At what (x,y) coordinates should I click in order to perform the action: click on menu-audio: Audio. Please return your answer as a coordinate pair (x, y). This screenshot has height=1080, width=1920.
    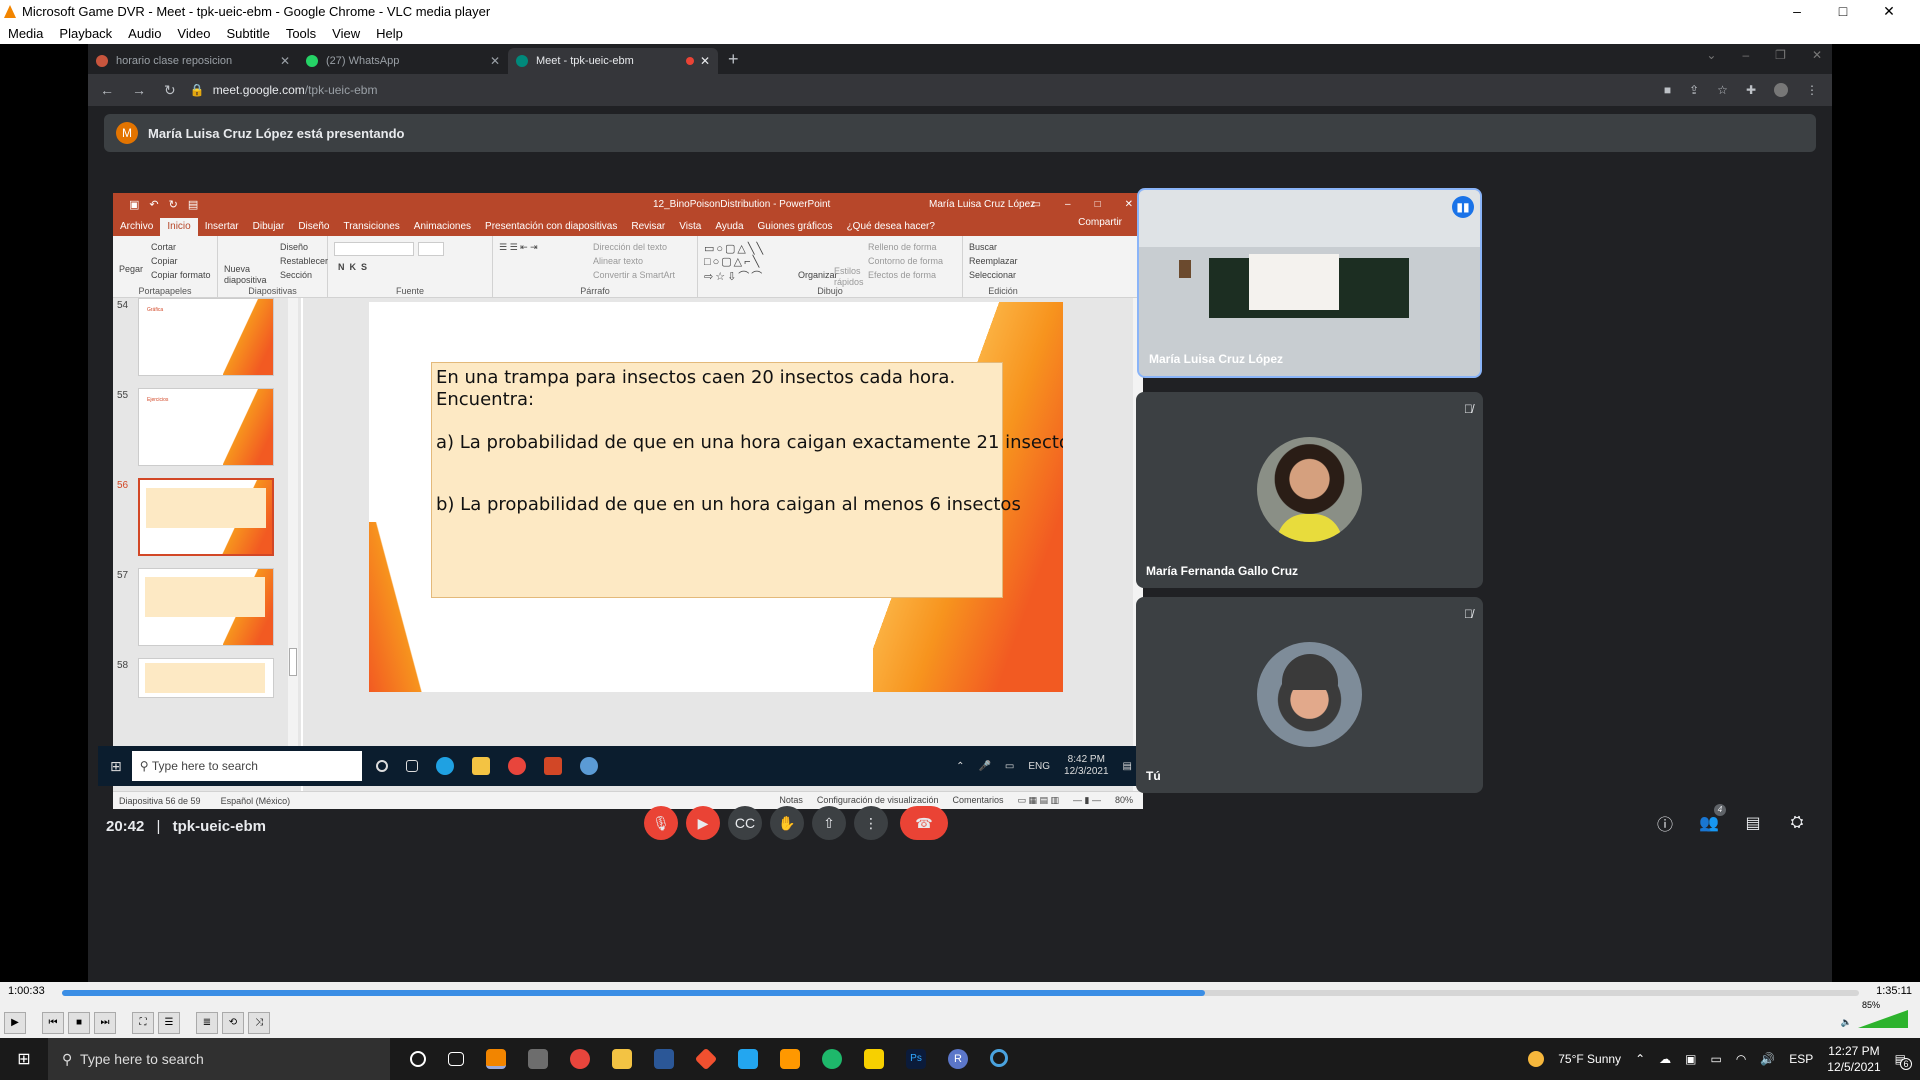
    Looking at the image, I should click on (144, 33).